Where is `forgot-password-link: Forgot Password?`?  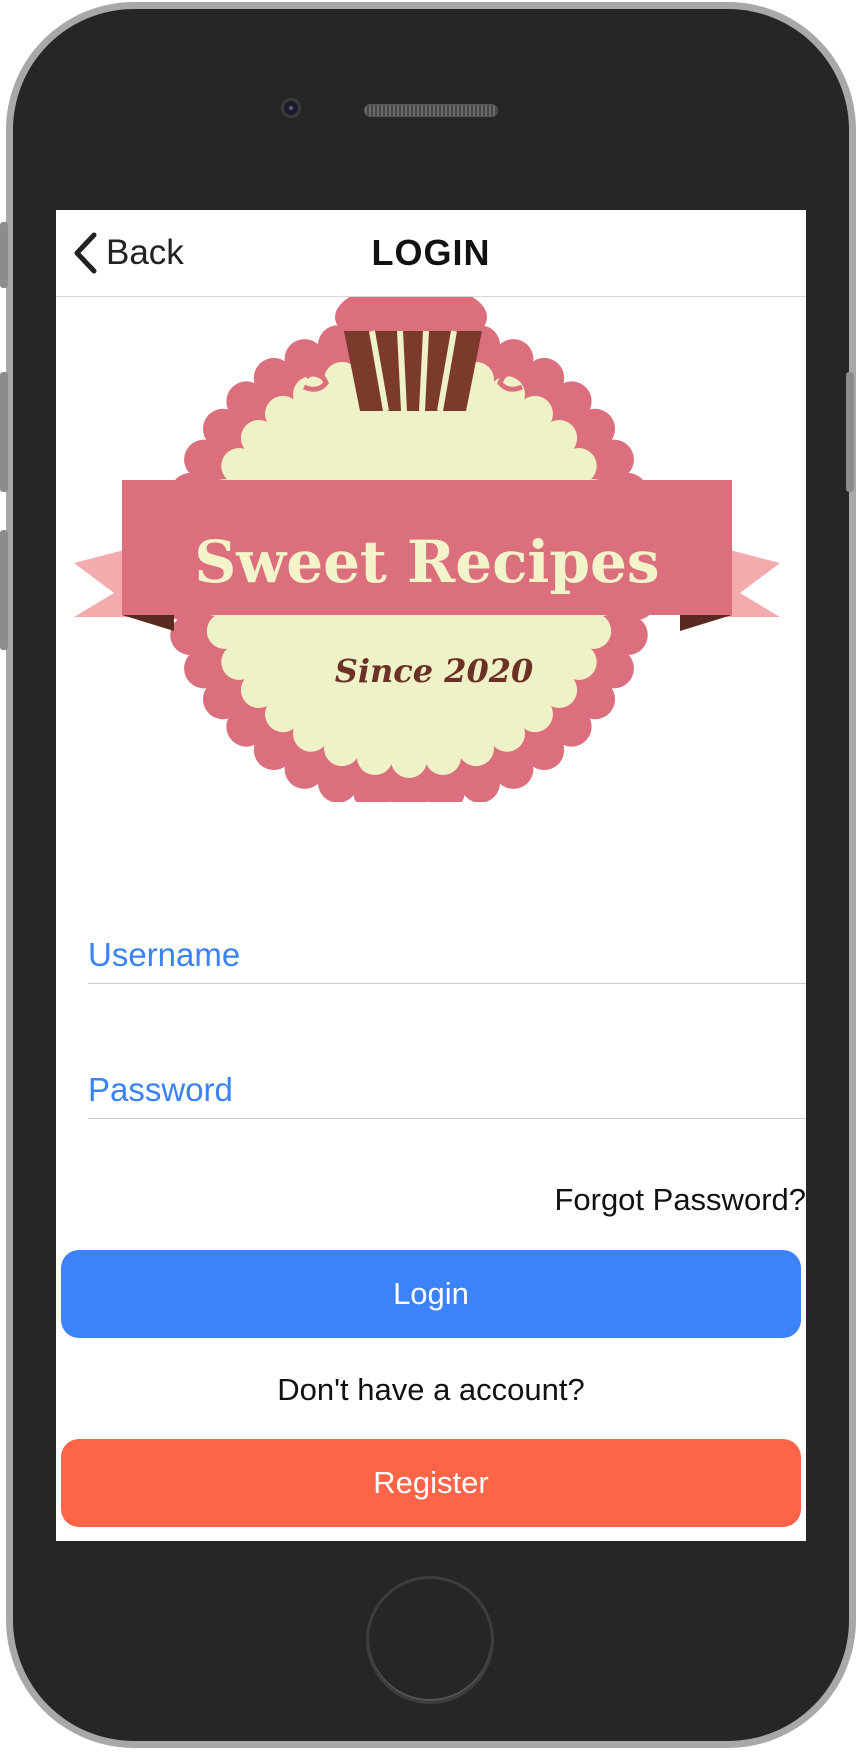
forgot-password-link: Forgot Password? is located at coordinates (680, 1200).